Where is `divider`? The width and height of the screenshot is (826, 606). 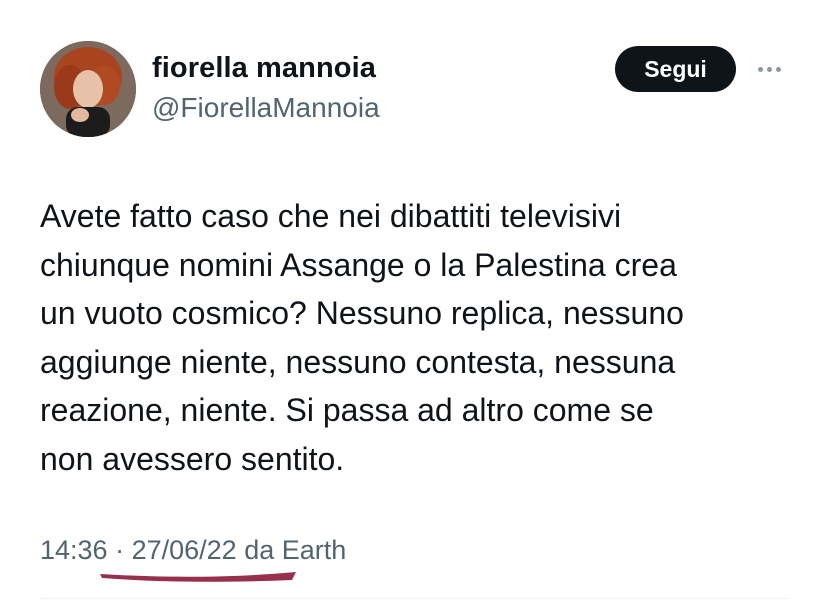 divider is located at coordinates (415, 598).